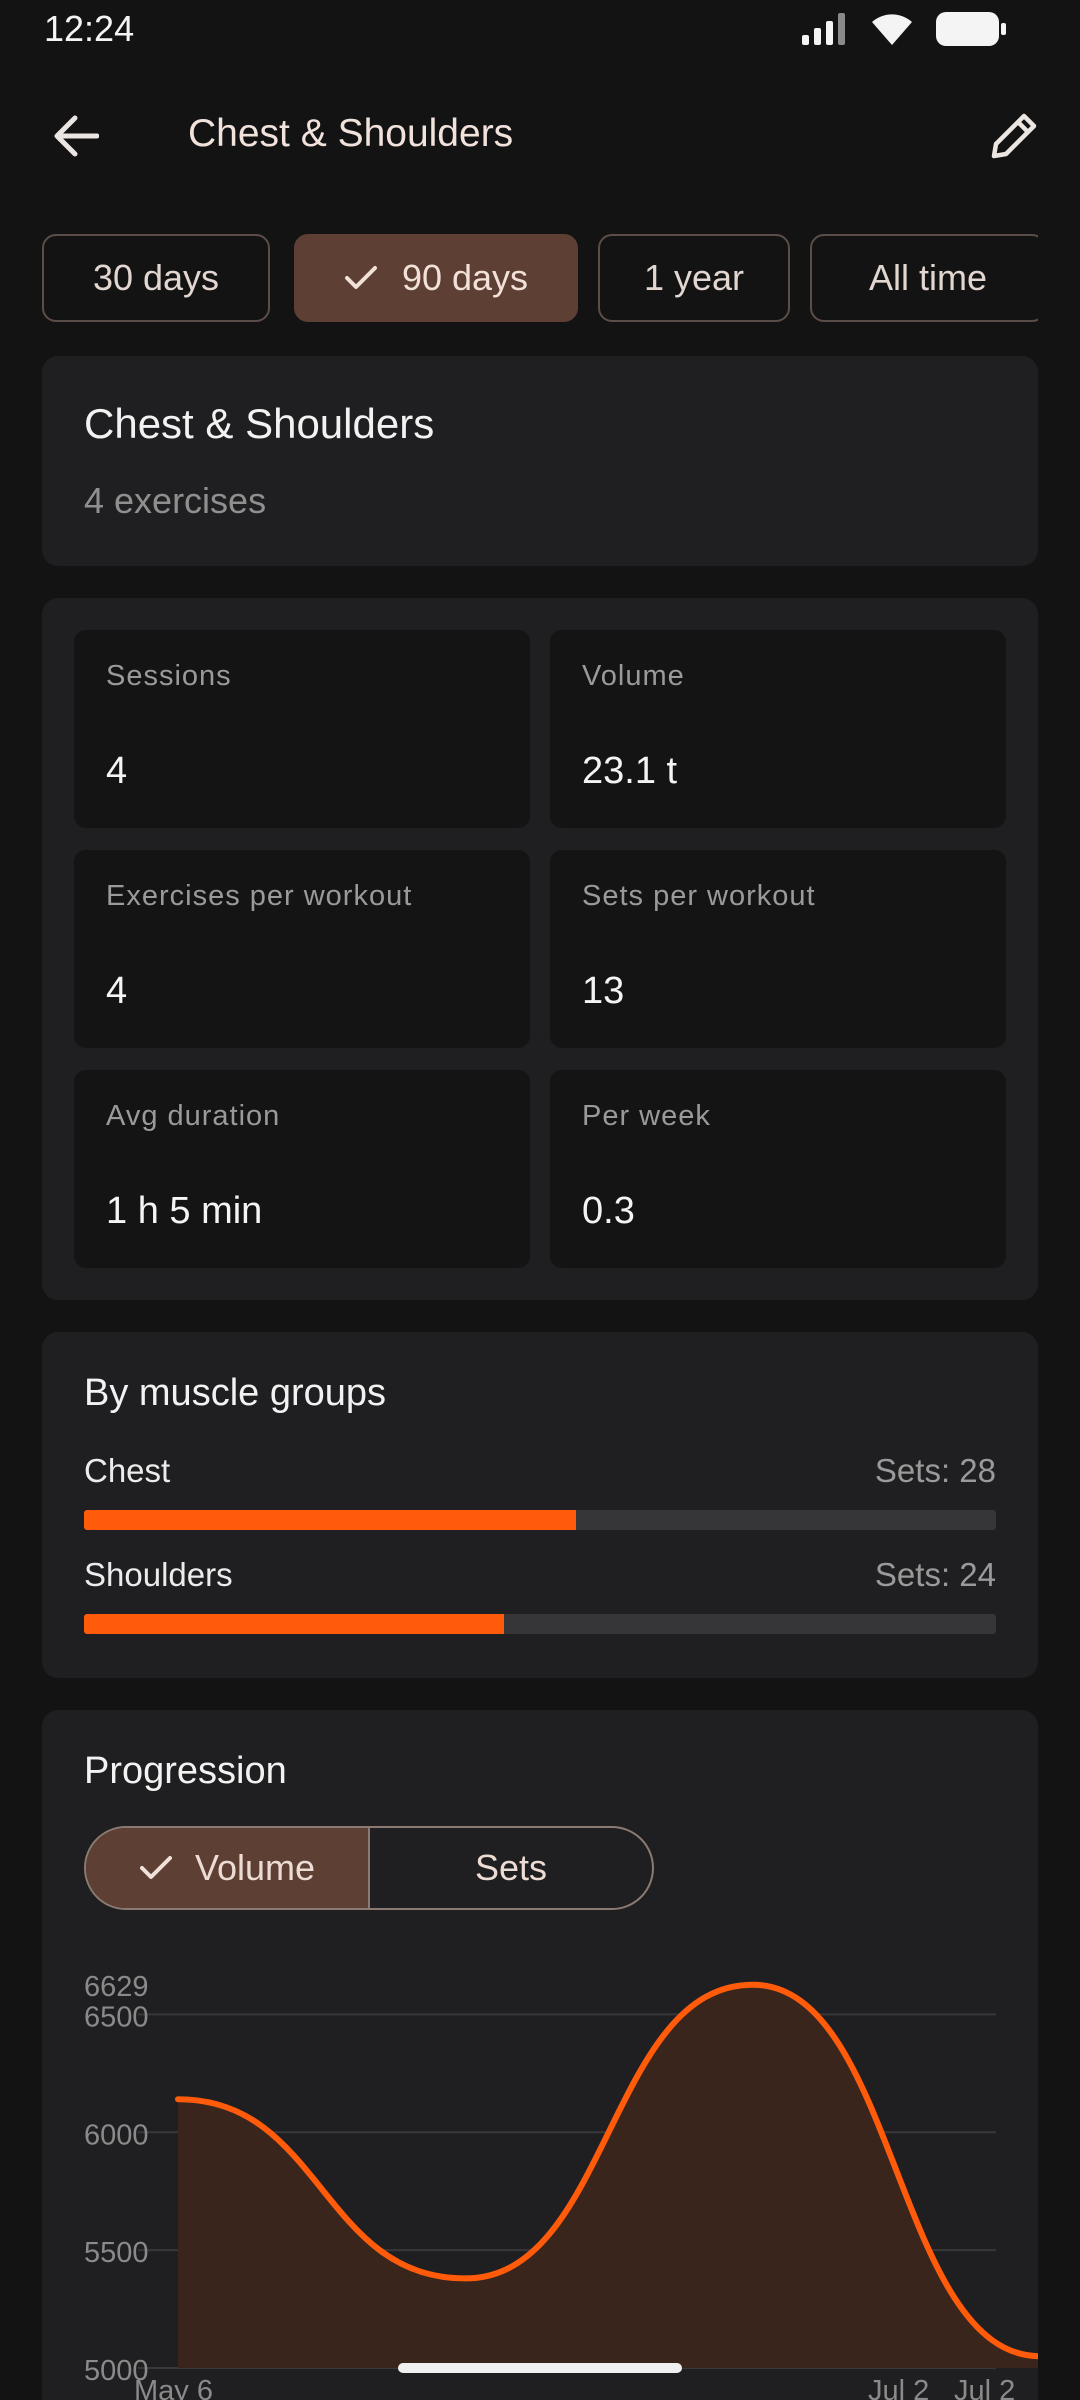 This screenshot has height=2400, width=1080. Describe the element at coordinates (193, 1116) in the screenshot. I see `stat-label: Avg duration` at that location.